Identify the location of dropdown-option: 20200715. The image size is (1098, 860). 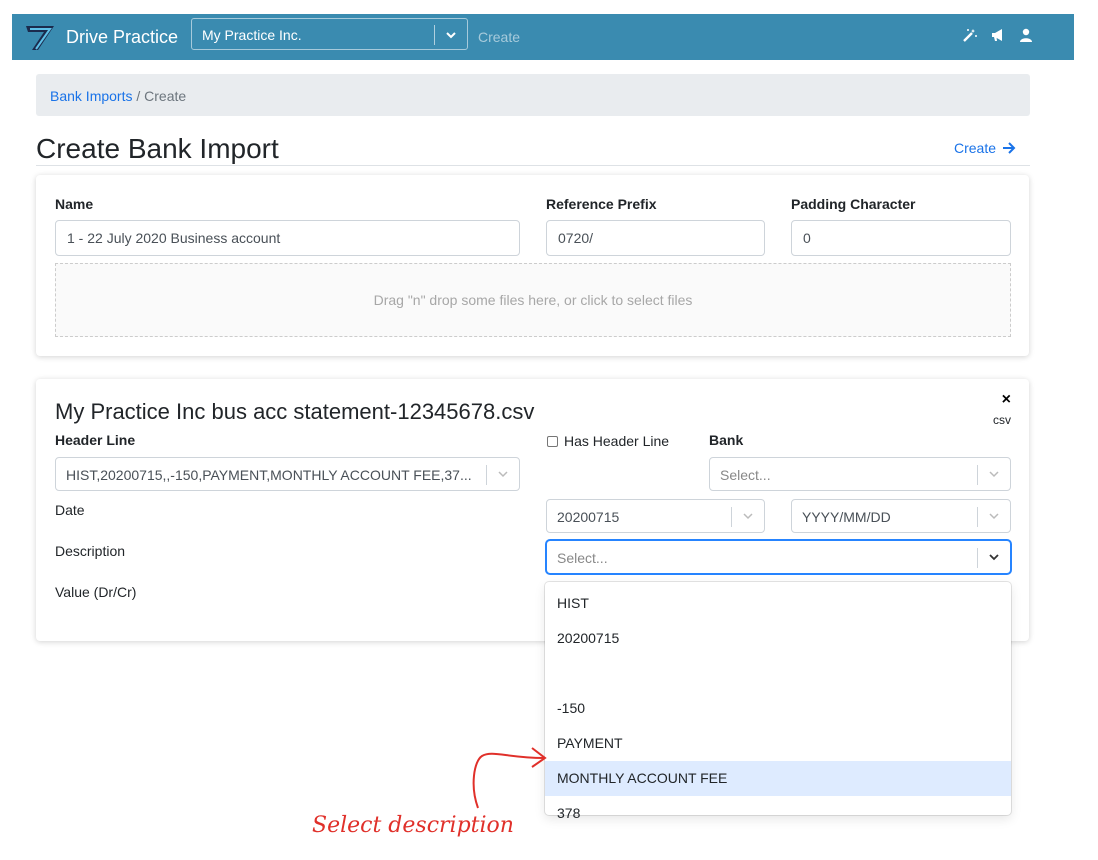
(778, 638).